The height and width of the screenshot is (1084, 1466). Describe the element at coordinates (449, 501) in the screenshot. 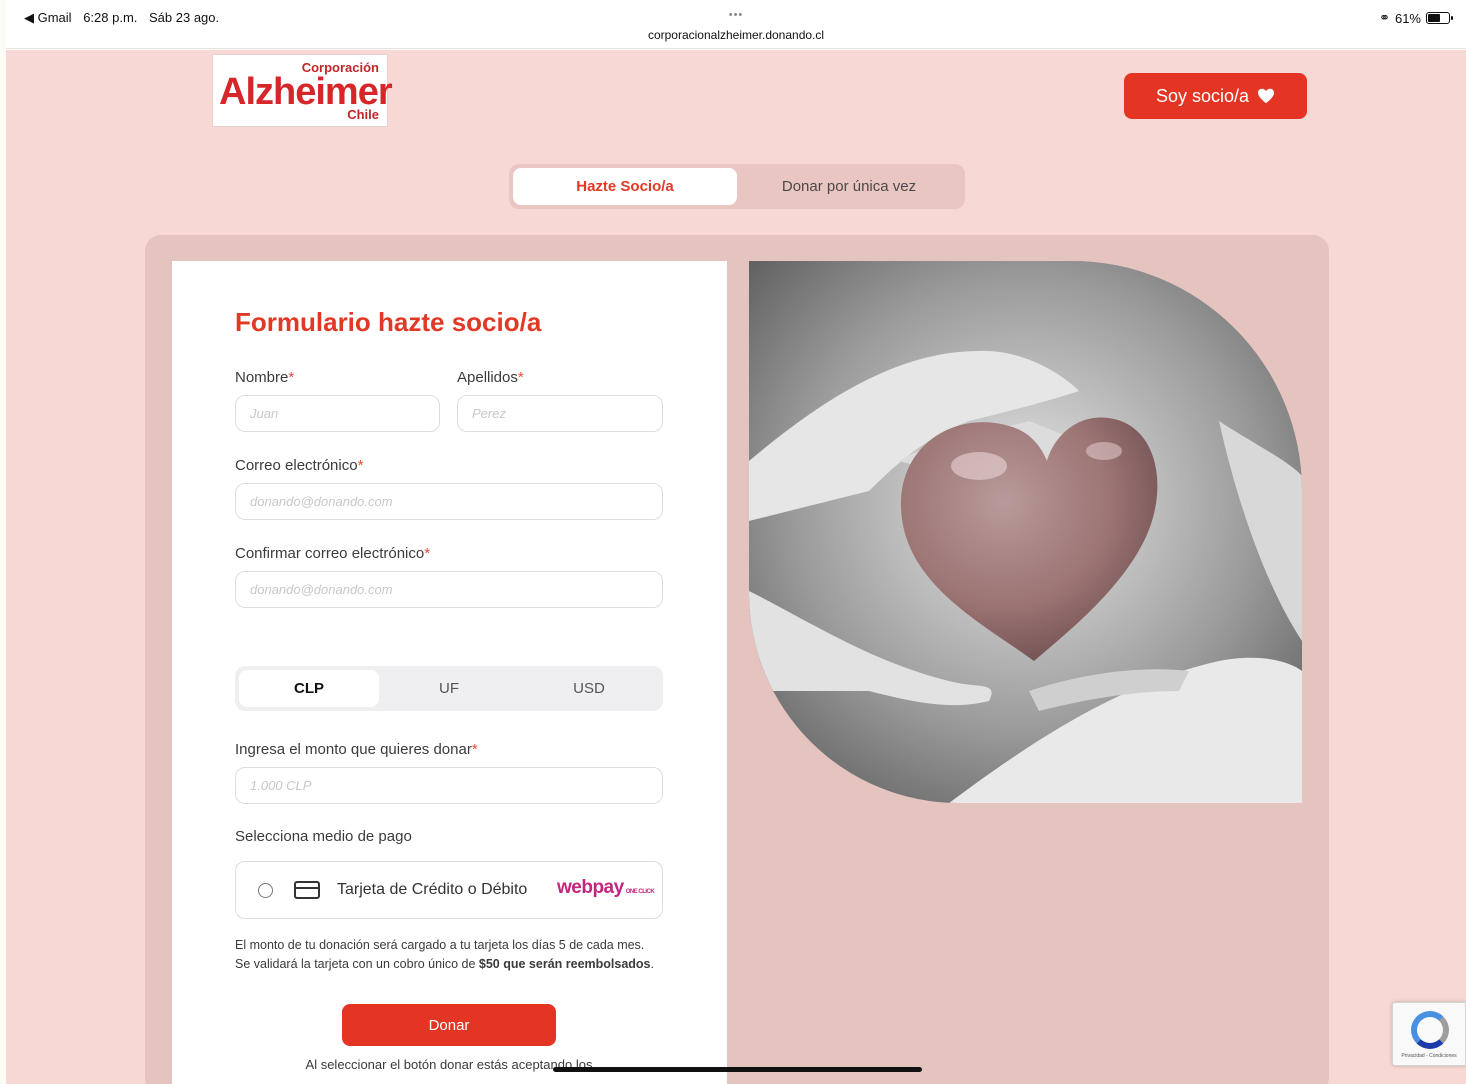

I see `email-input: donando@donando.com` at that location.